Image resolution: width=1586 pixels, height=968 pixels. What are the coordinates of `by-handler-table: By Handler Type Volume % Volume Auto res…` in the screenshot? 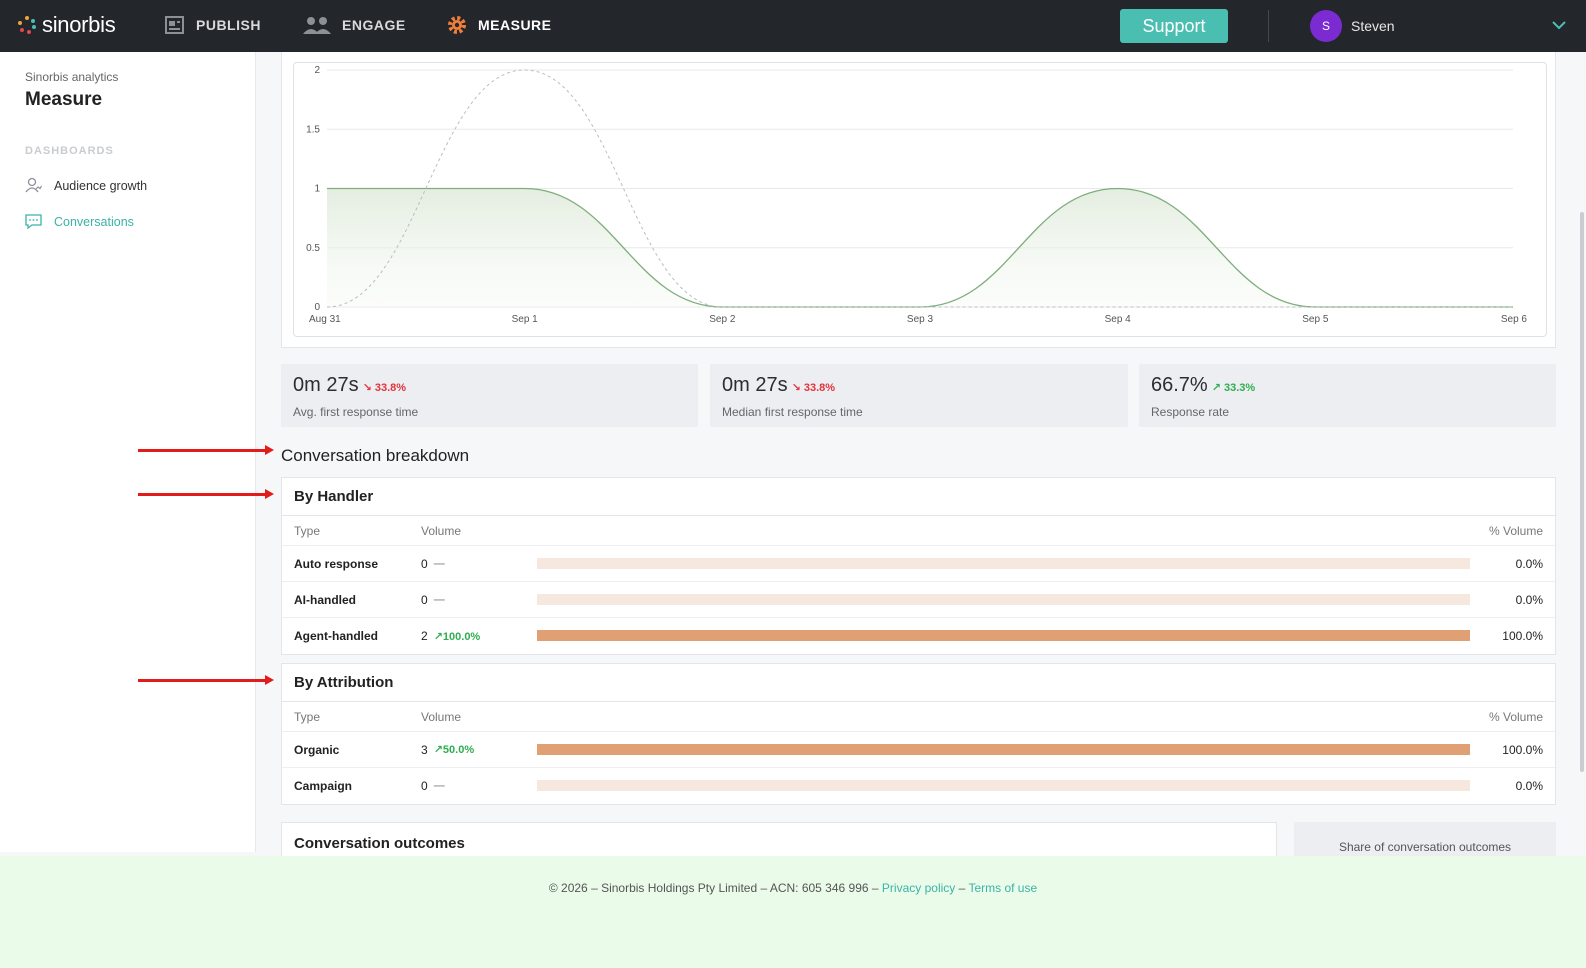 It's located at (918, 566).